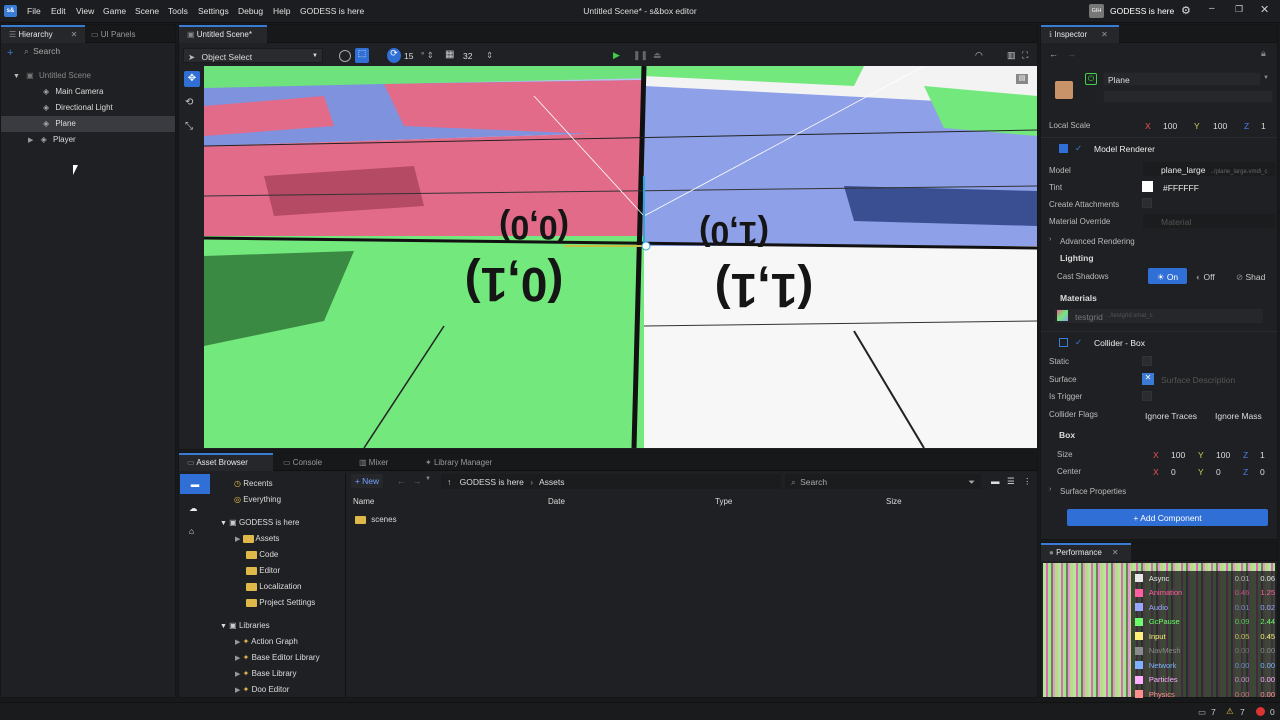  I want to click on breadcrumb-project: GODESS is here, so click(492, 482).